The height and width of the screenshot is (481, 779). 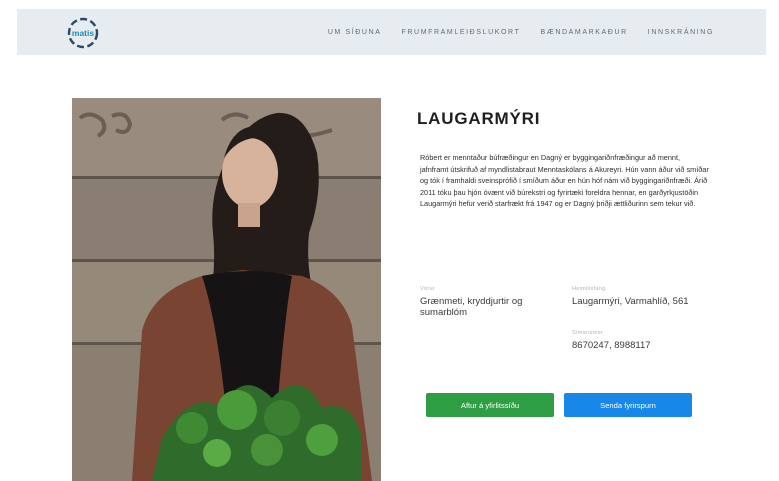 What do you see at coordinates (681, 32) in the screenshot?
I see `nav-link-login: INNSKRÁNING` at bounding box center [681, 32].